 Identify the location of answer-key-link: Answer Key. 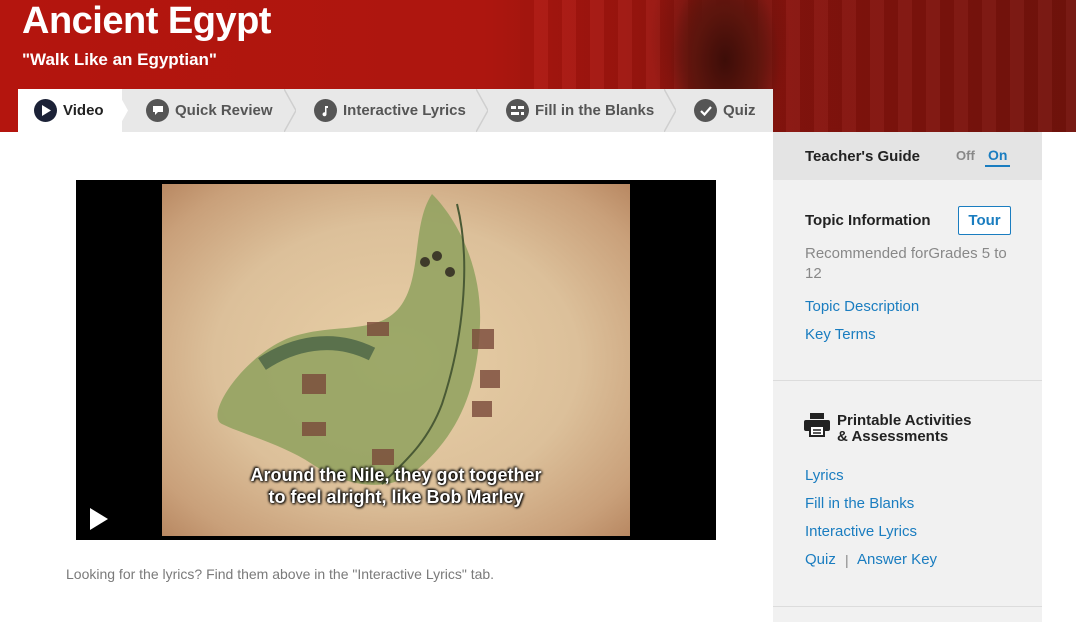
(897, 559).